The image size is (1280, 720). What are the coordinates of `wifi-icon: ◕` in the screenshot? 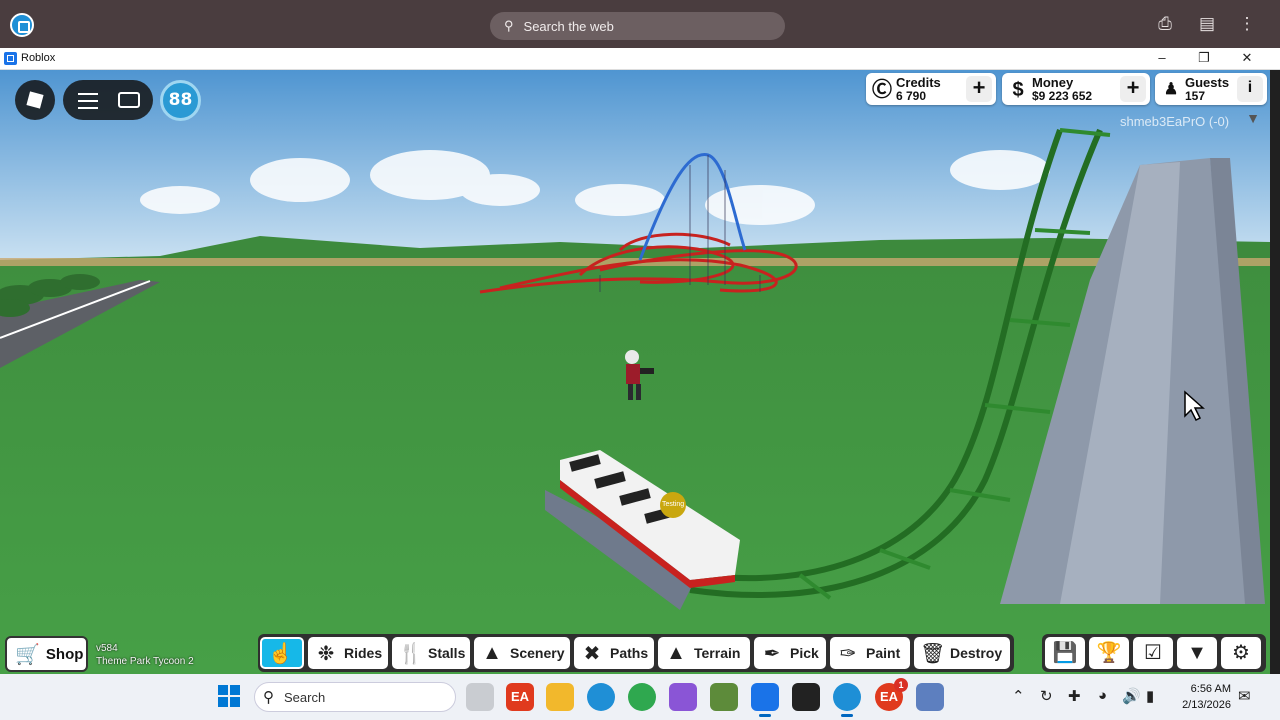 It's located at (1102, 695).